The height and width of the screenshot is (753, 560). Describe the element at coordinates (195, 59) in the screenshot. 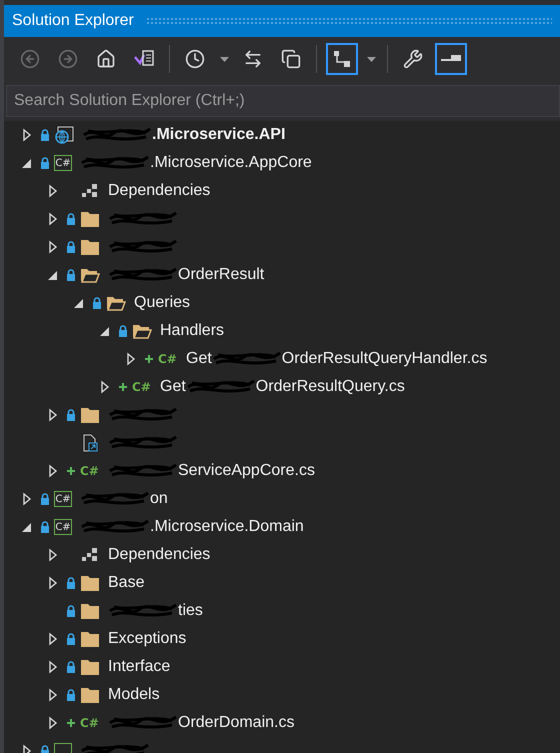

I see `clock-icon` at that location.